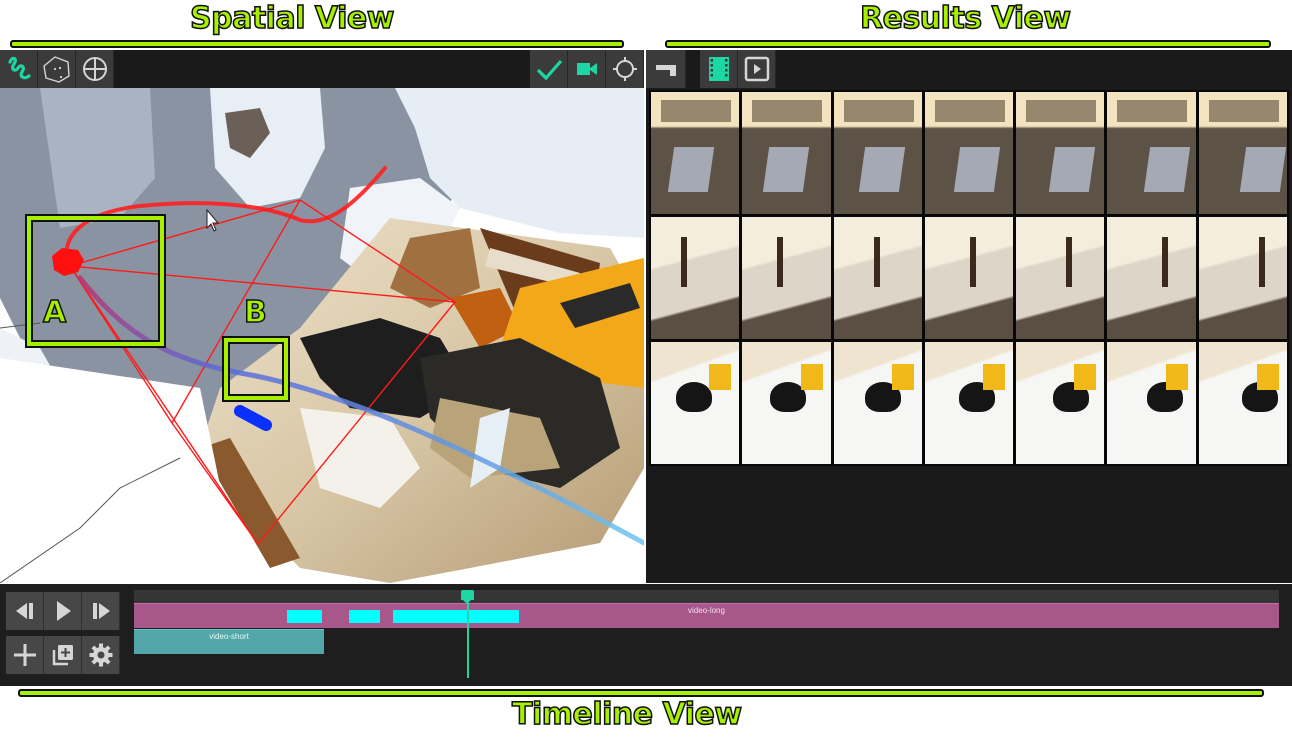 The width and height of the screenshot is (1292, 737). I want to click on step-back-button, so click(25, 611).